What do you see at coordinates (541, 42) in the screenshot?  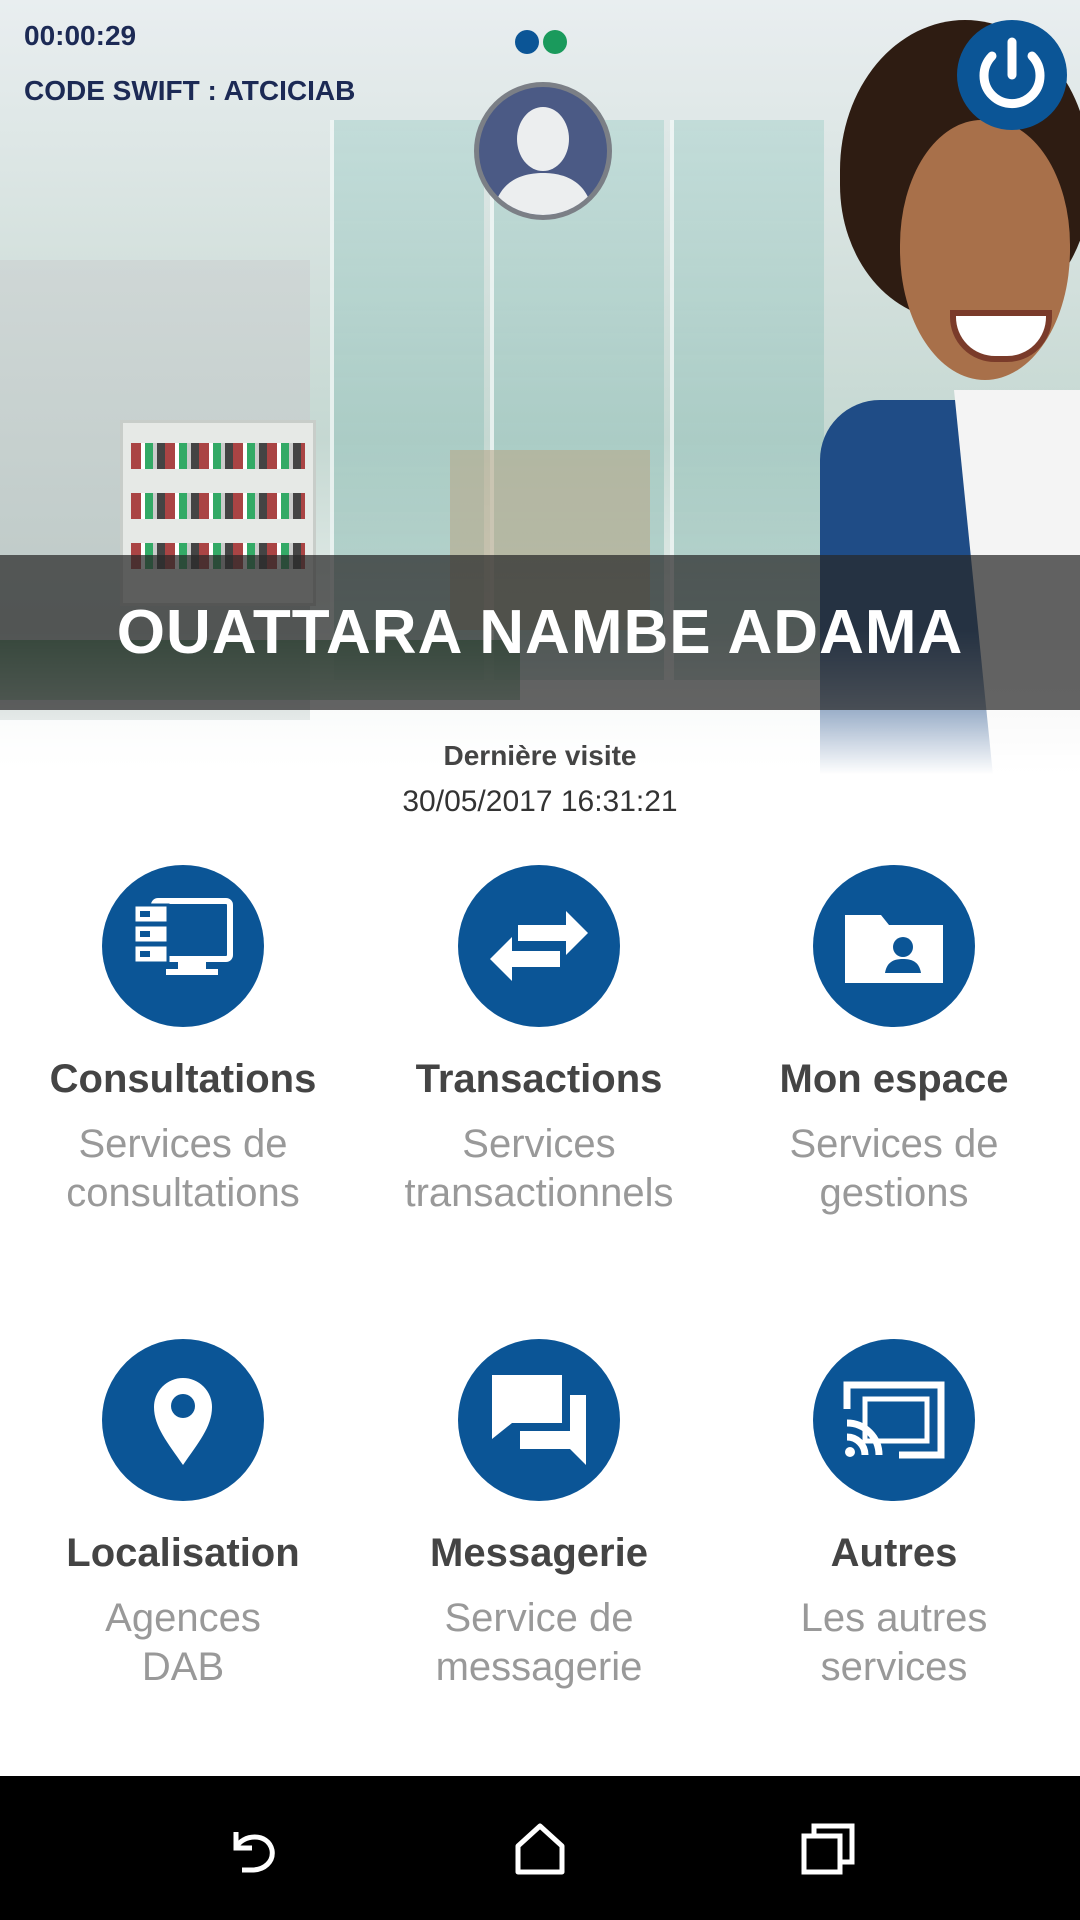 I see `status-dots` at bounding box center [541, 42].